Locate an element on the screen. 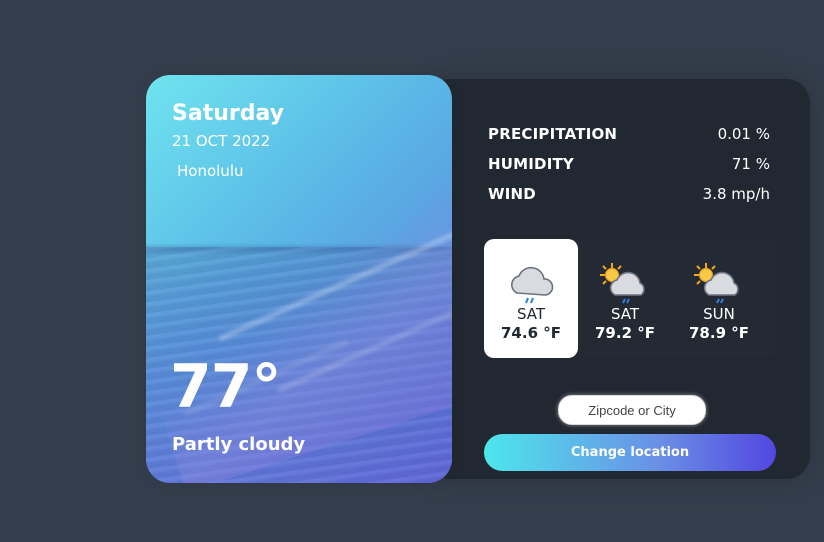 This screenshot has height=542, width=824. stat-row-wind: WIND 3.8 mp/h is located at coordinates (629, 194).